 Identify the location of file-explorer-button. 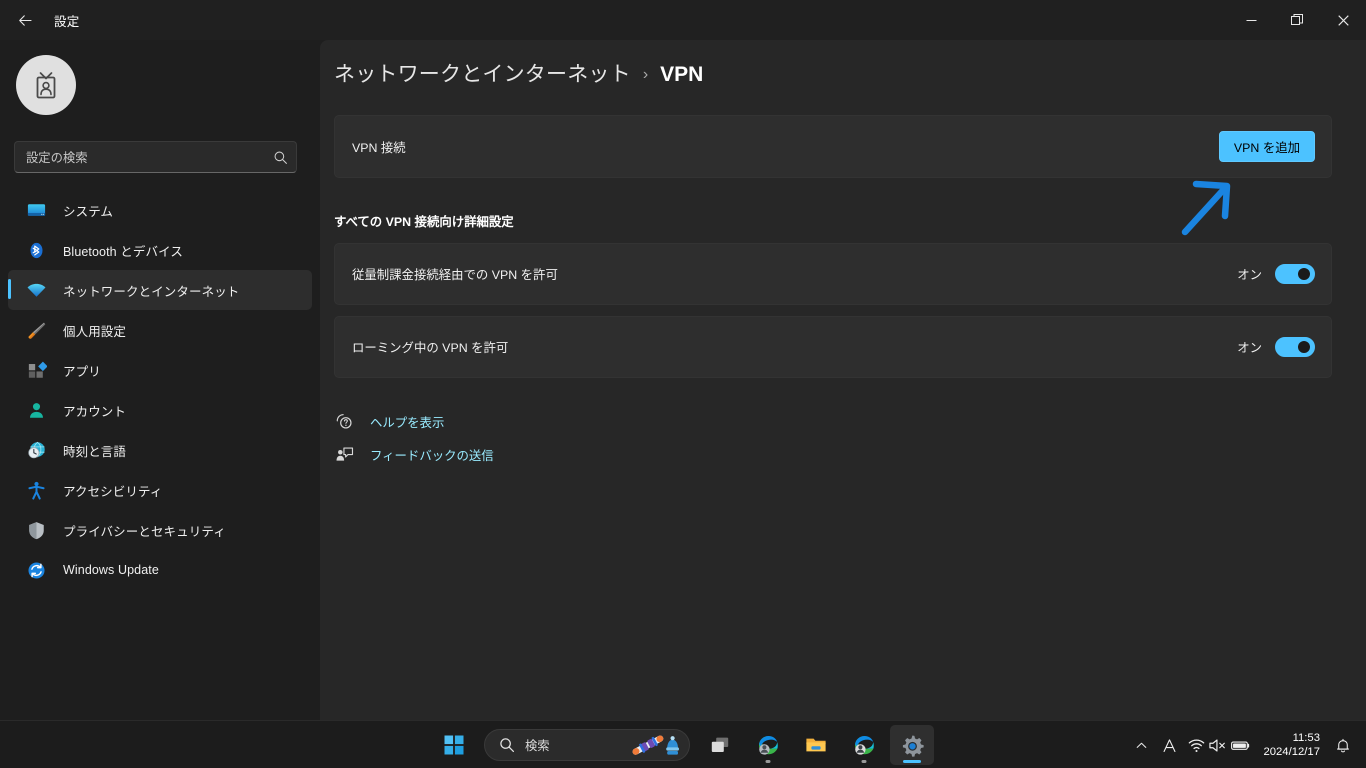
(816, 745).